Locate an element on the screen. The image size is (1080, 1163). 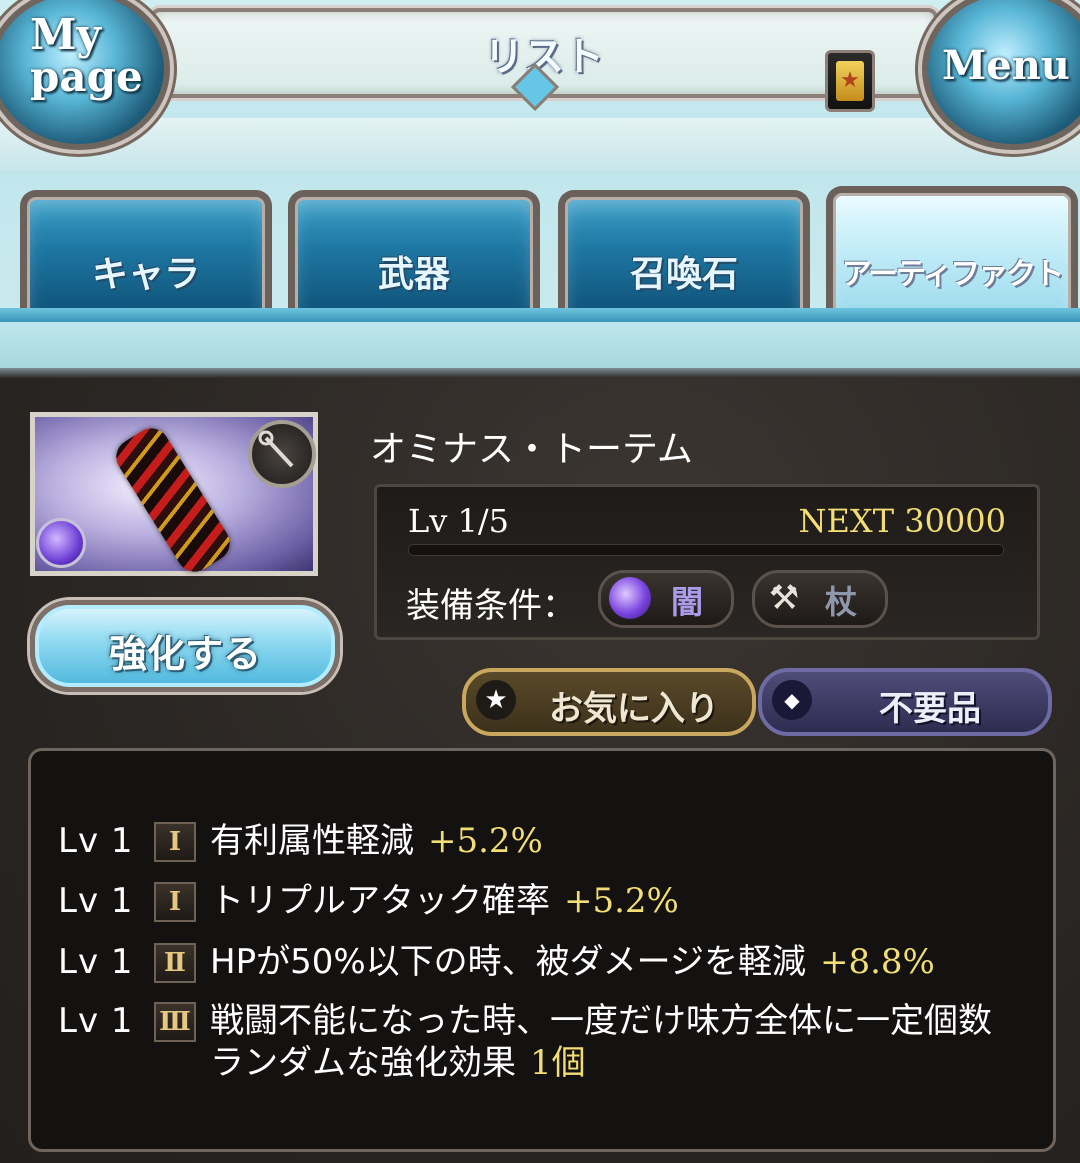
skill-text: 有利属性軽減 +5.2% is located at coordinates (376, 841).